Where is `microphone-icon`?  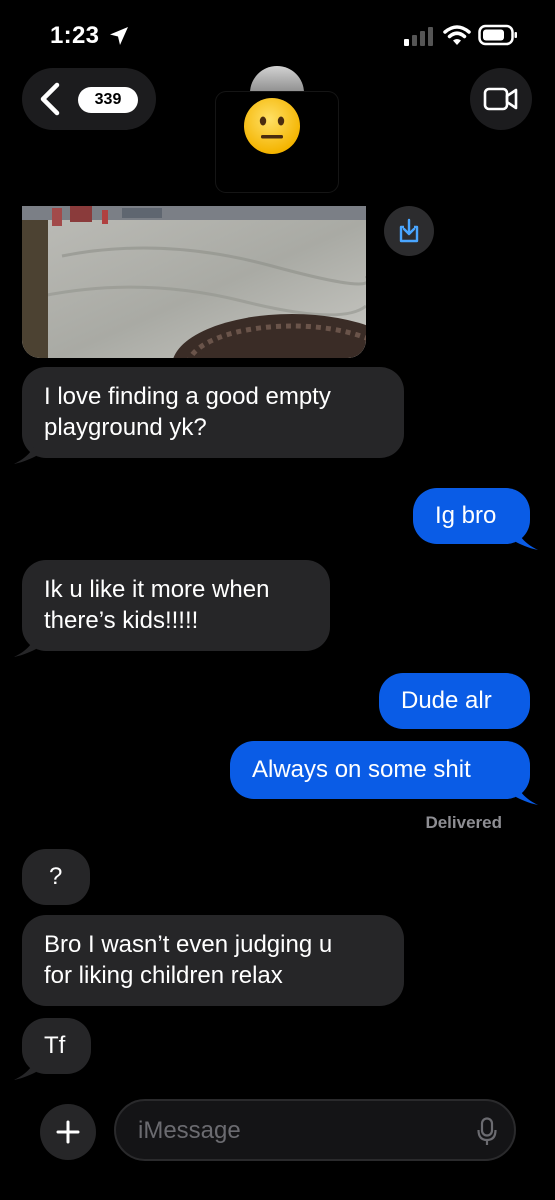
microphone-icon is located at coordinates (487, 1132).